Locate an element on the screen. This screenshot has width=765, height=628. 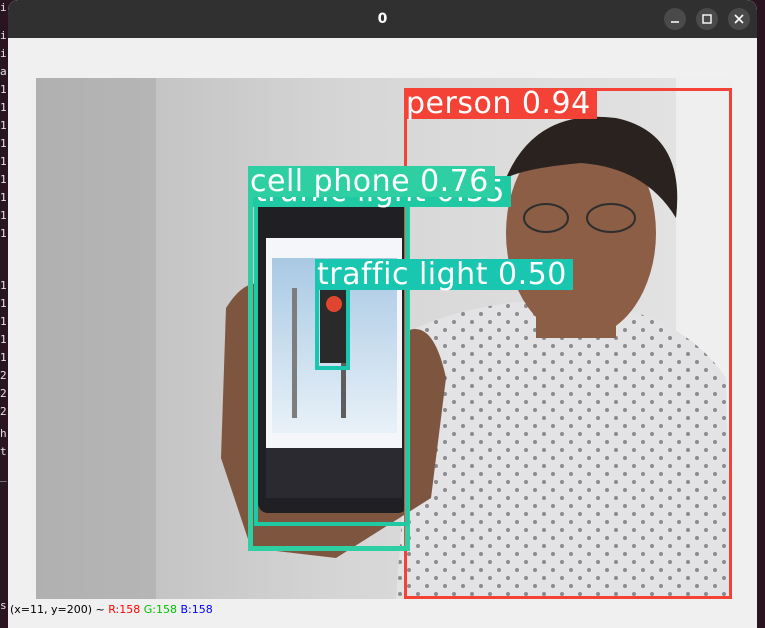
close-button is located at coordinates (739, 19).